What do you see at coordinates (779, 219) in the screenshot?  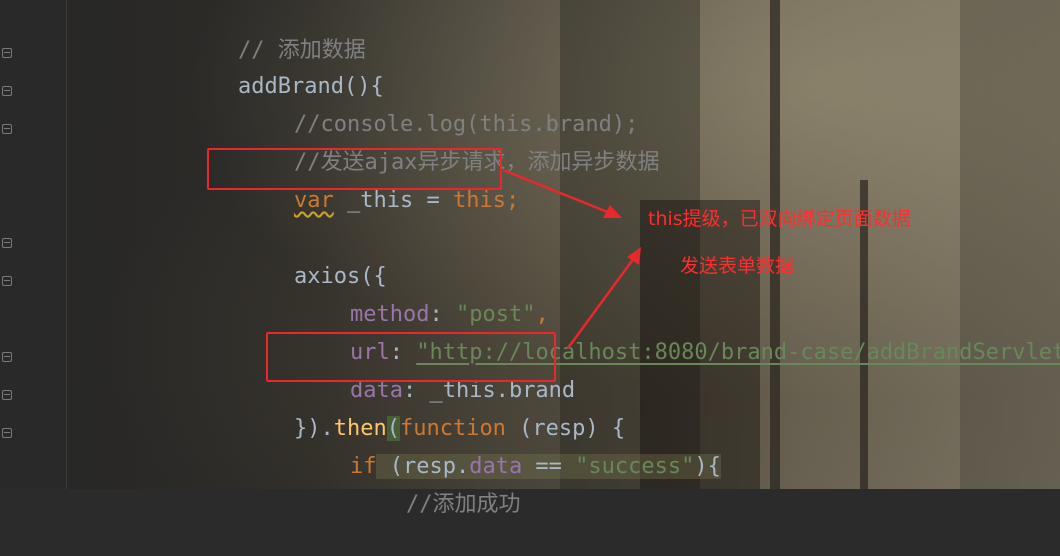 I see `annotation-note-this: this提级，已双向绑定页面数据` at bounding box center [779, 219].